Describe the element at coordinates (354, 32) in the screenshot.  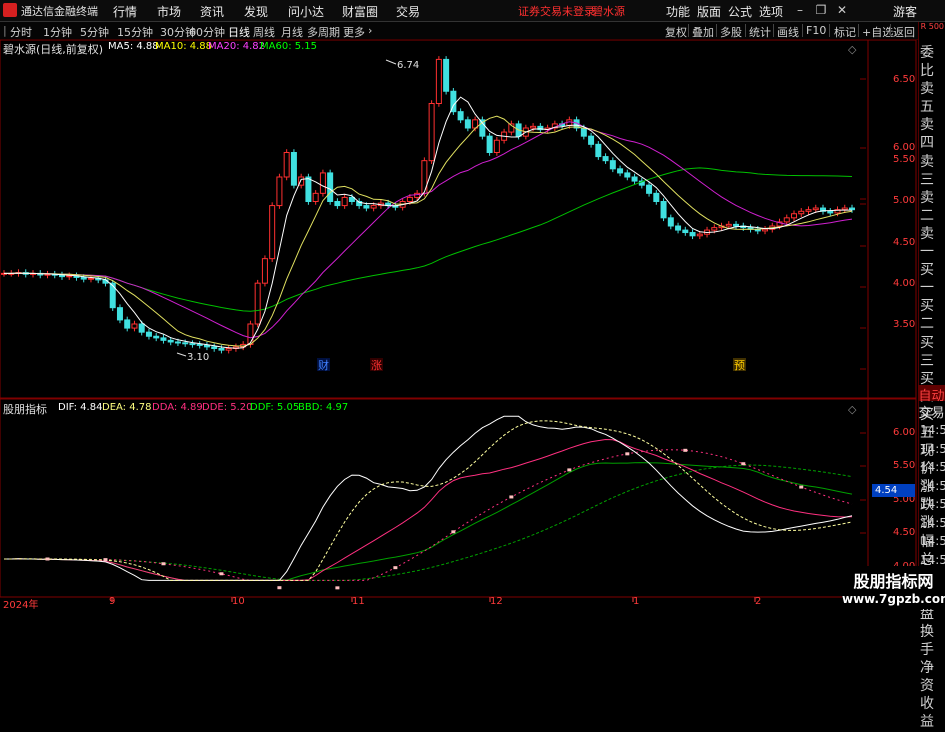
I see `tab-more: 更多` at that location.